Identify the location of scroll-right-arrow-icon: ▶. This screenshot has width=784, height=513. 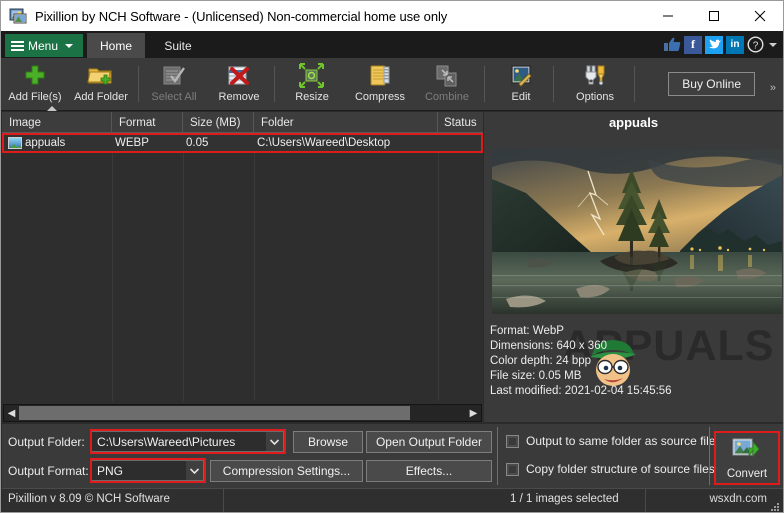
(473, 413).